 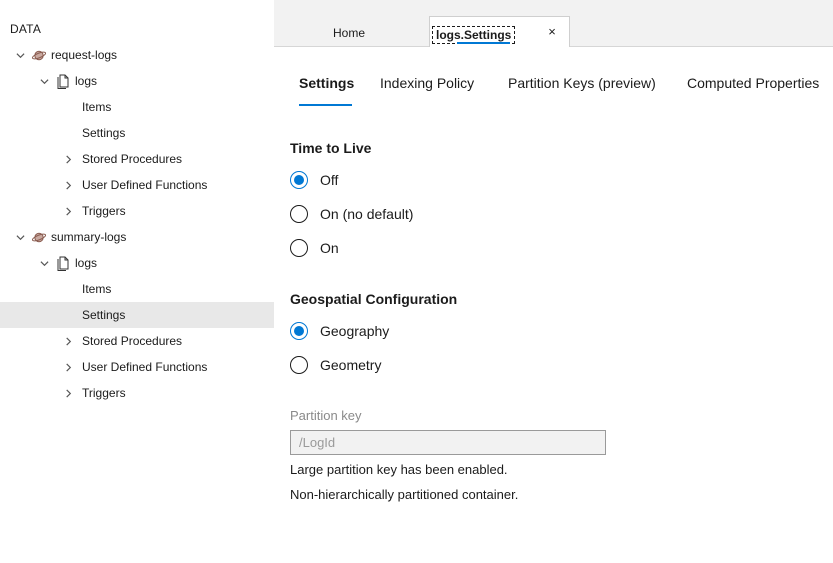 What do you see at coordinates (137, 55) in the screenshot?
I see `tree-database-request-logs: request-logs` at bounding box center [137, 55].